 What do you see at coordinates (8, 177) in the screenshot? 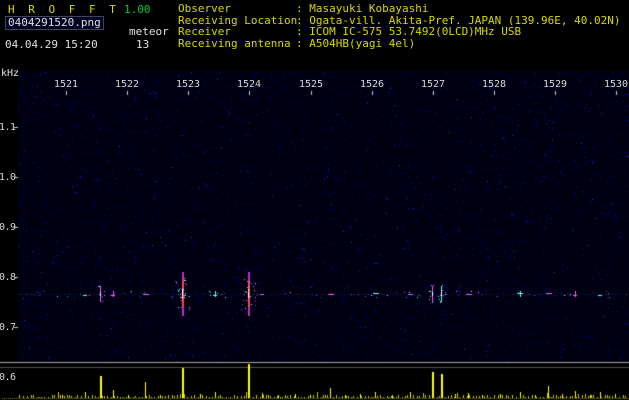
I see `freq-tick-label: 1.0` at bounding box center [8, 177].